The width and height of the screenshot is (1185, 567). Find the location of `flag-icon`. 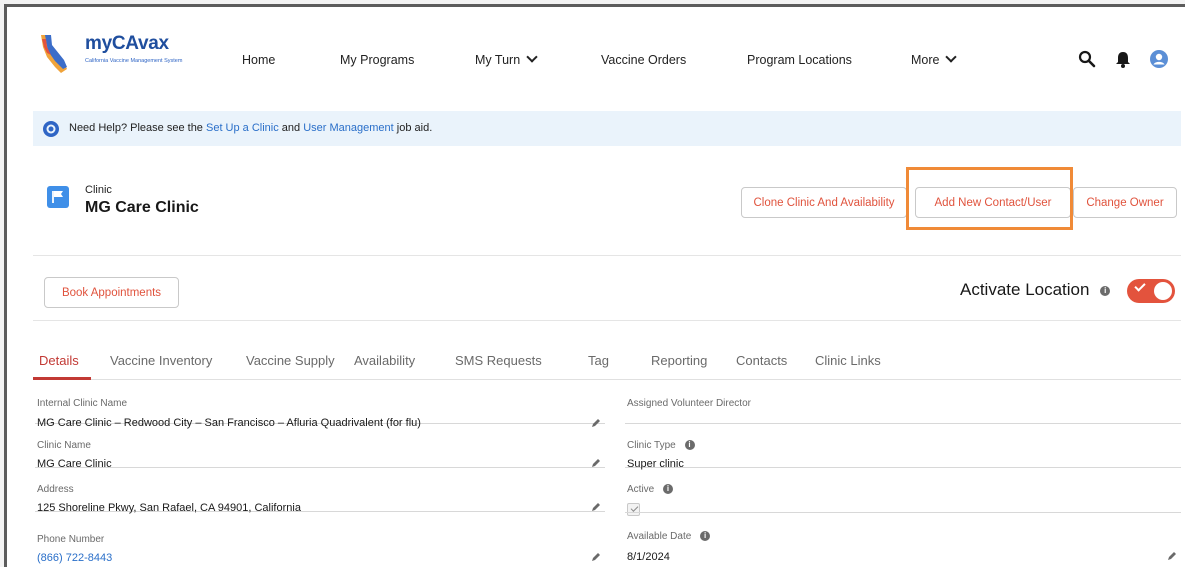

flag-icon is located at coordinates (58, 197).